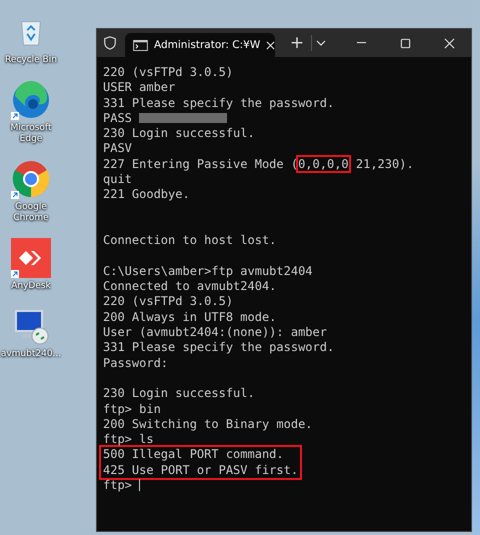 This screenshot has height=535, width=480. Describe the element at coordinates (297, 43) in the screenshot. I see `new-tab-button: +` at that location.